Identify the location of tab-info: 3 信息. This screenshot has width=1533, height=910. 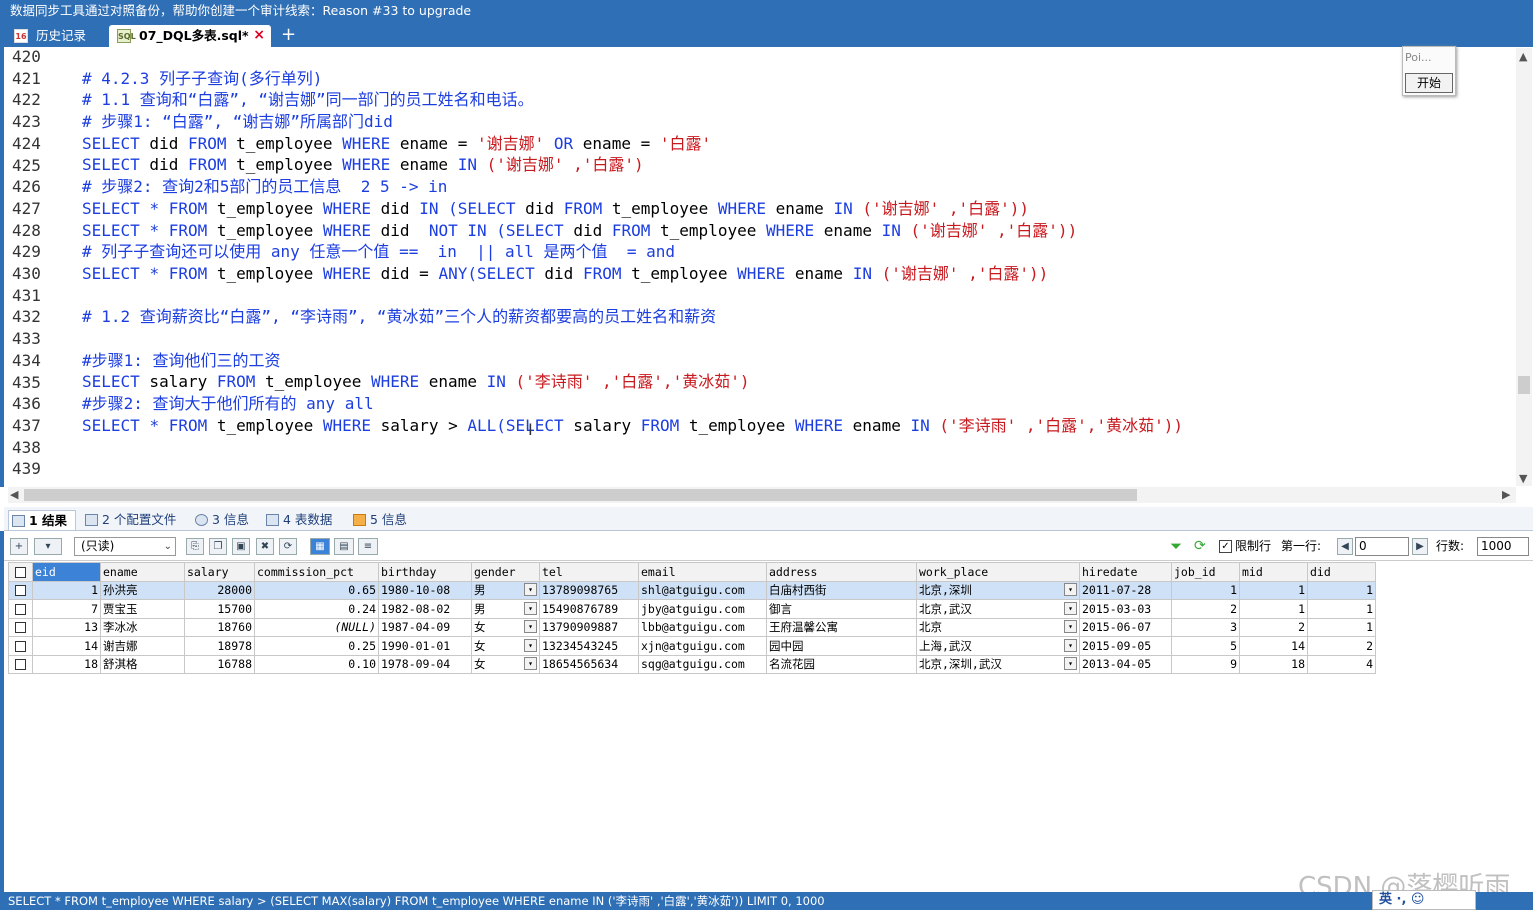
(224, 520).